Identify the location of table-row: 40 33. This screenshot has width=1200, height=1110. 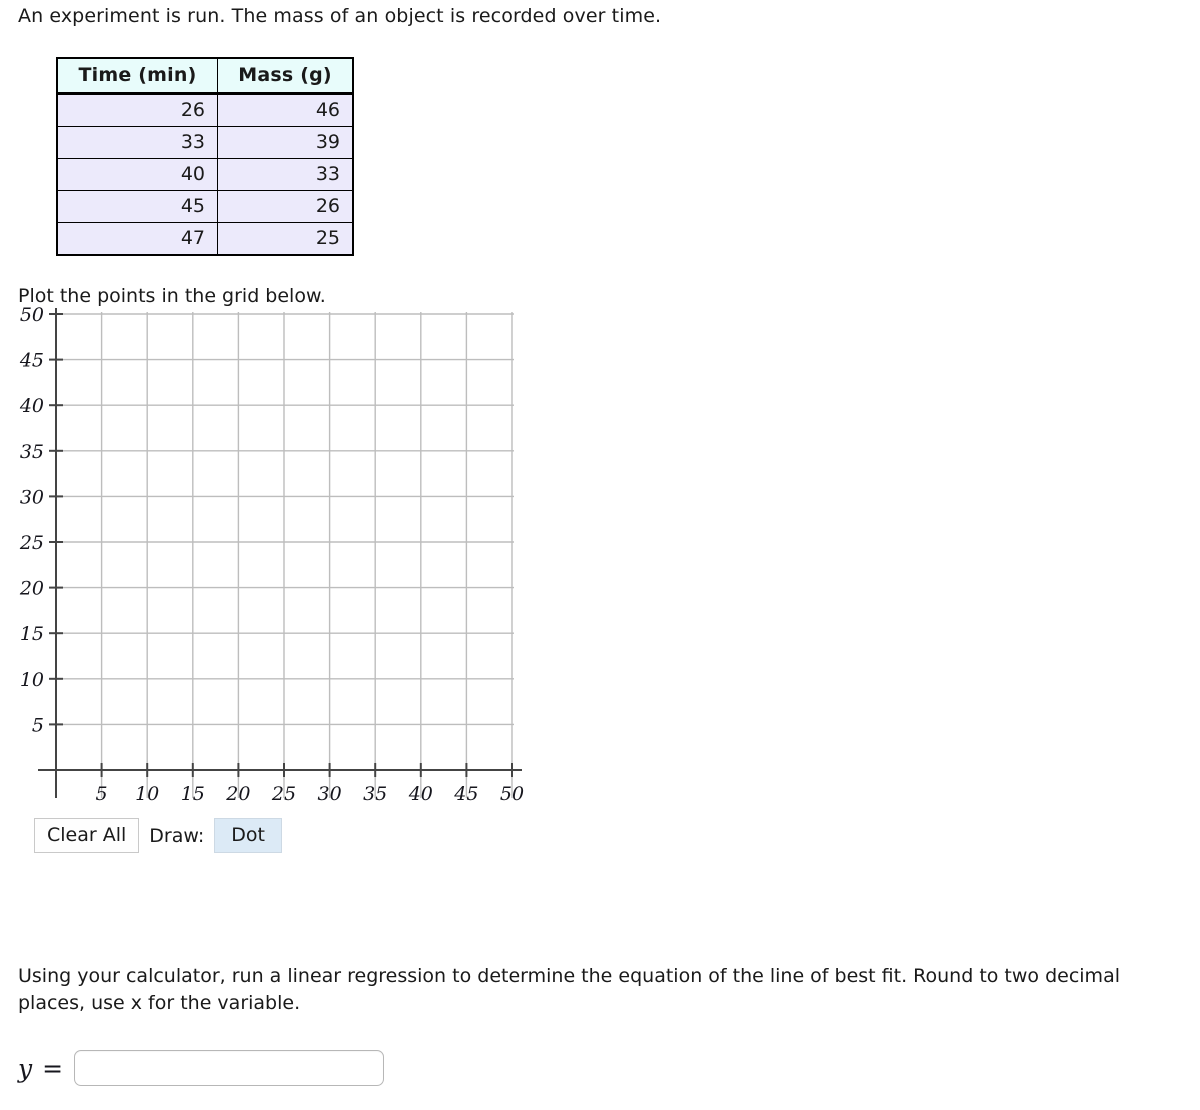
(205, 174).